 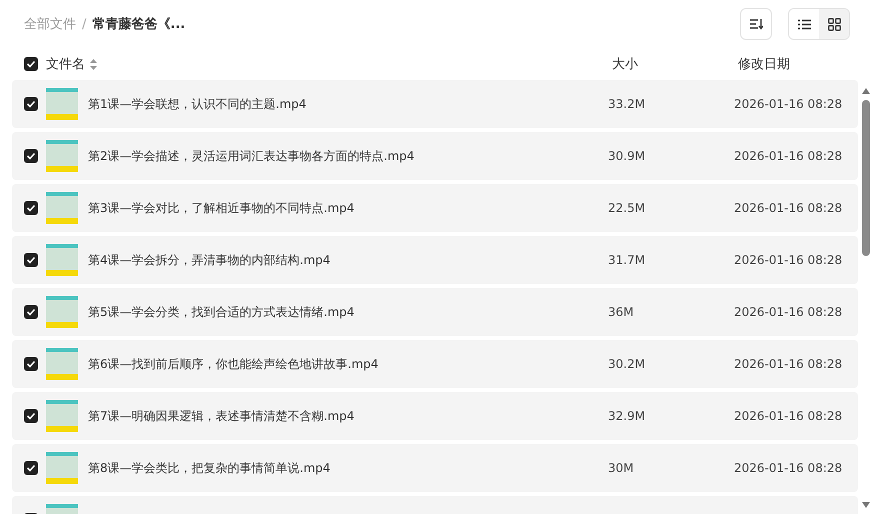 I want to click on file-row: 第3课—学会对比，了解相近事物的不同特点.mp4 22.5M 2026-01-16 08:28, so click(x=435, y=208).